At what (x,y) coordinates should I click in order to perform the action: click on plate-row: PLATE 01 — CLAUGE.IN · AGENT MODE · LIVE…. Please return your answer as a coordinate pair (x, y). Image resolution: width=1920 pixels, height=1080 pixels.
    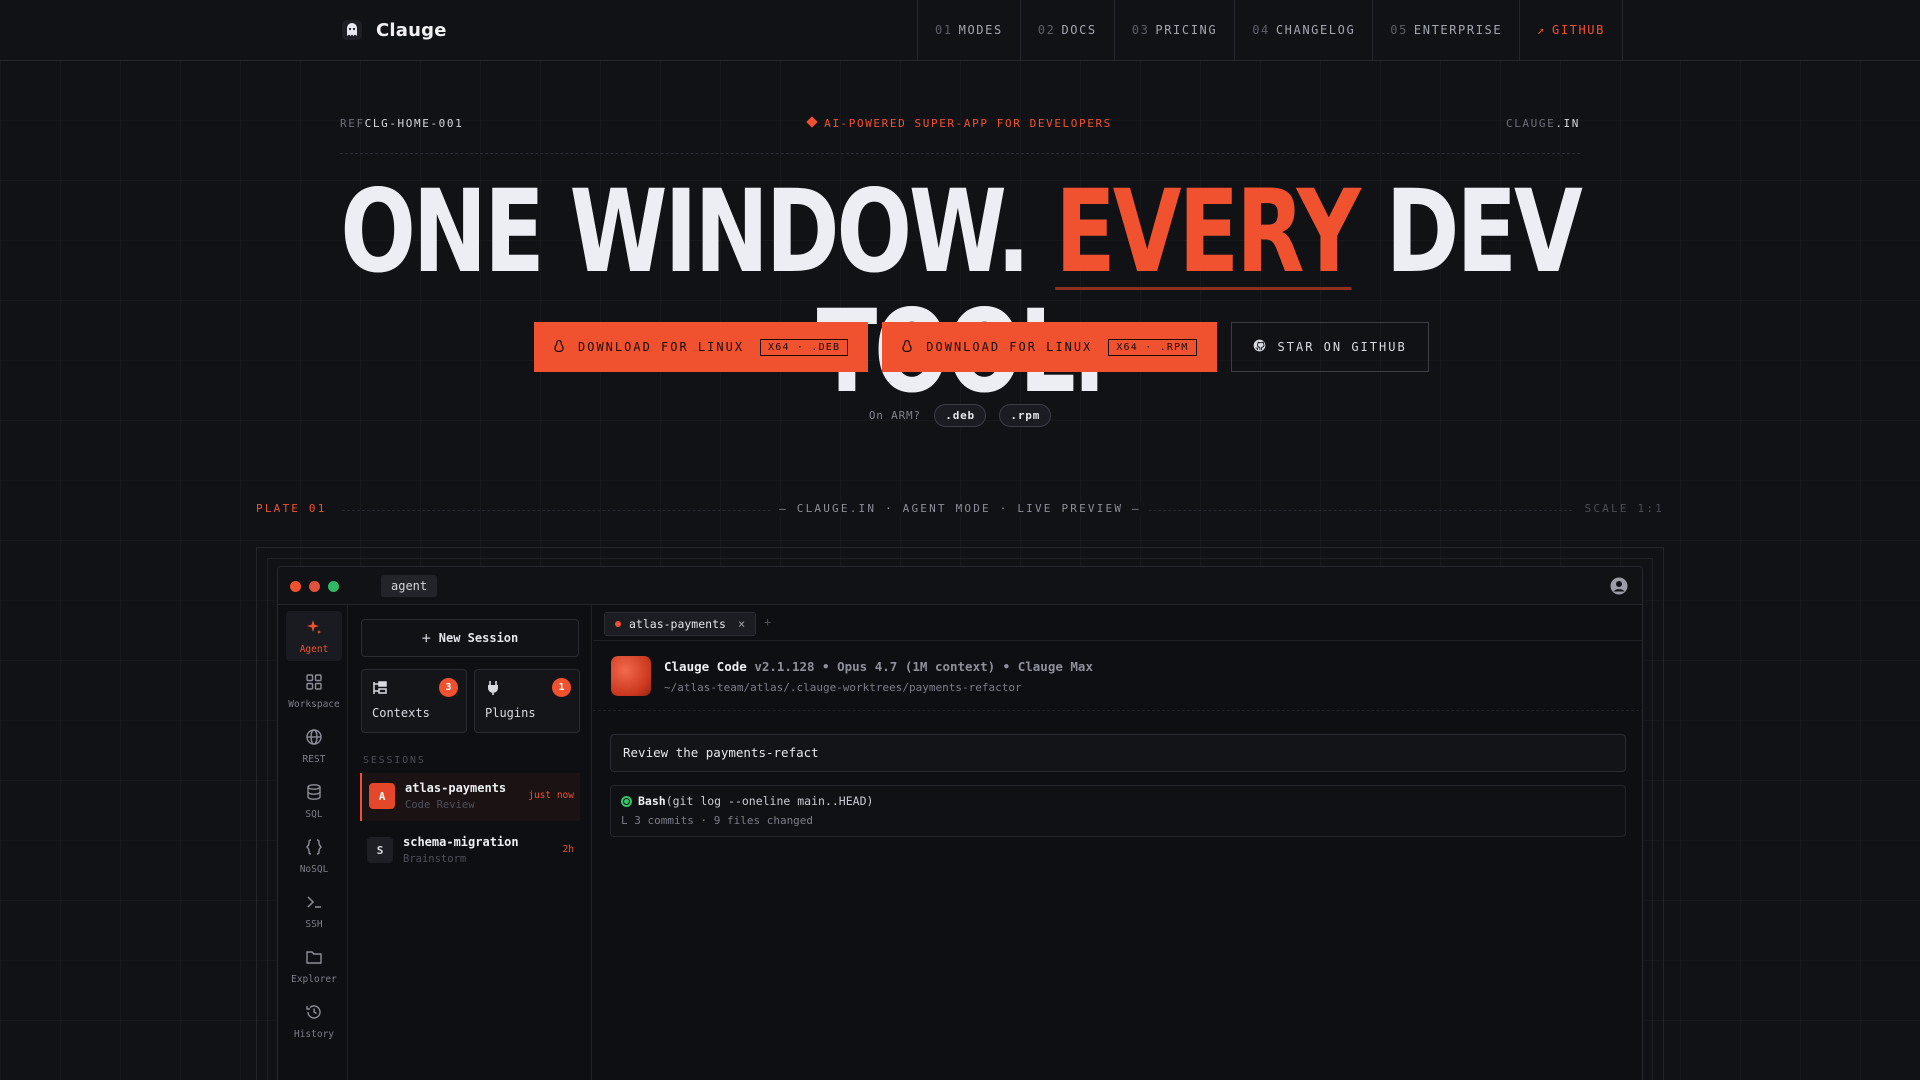
    Looking at the image, I should click on (960, 511).